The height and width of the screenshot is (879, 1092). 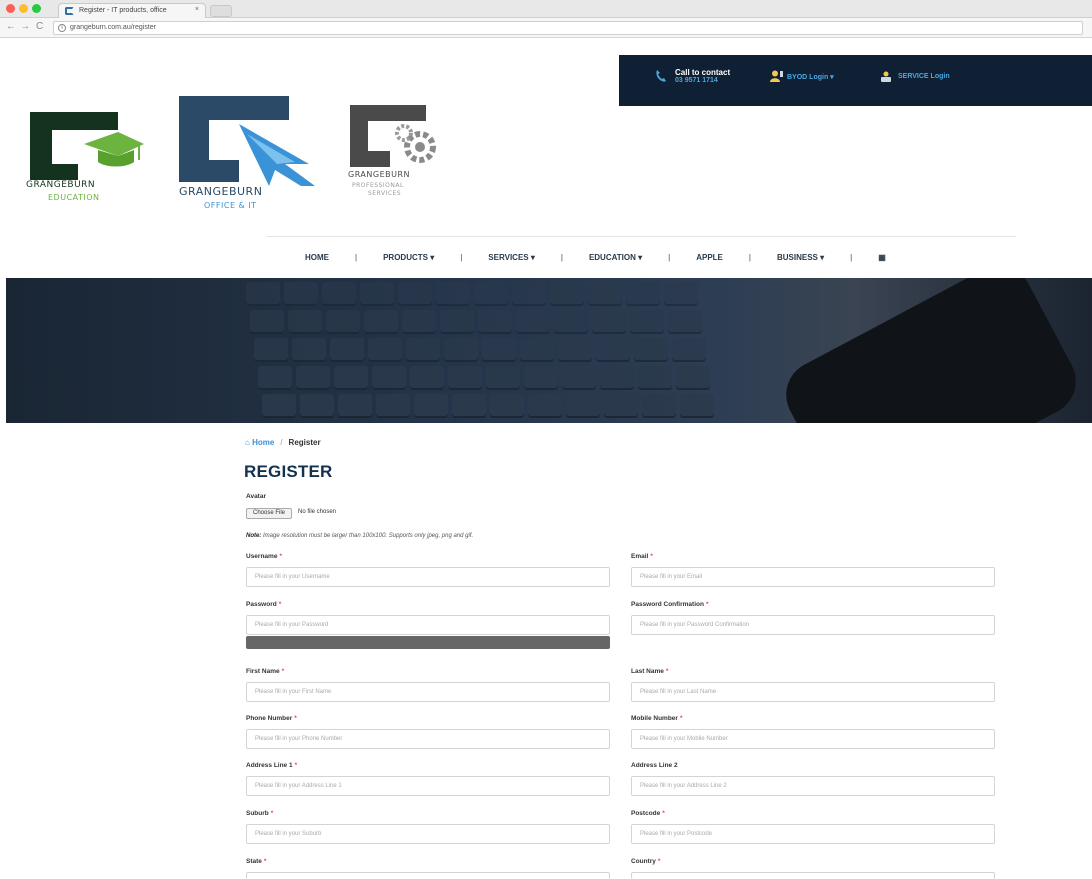 I want to click on address-bar: ← → C i grangeburn.com.au/register, so click(x=546, y=28).